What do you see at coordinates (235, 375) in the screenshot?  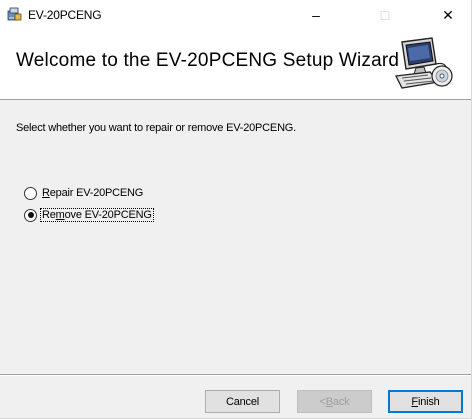 I see `footer-divider-highlight` at bounding box center [235, 375].